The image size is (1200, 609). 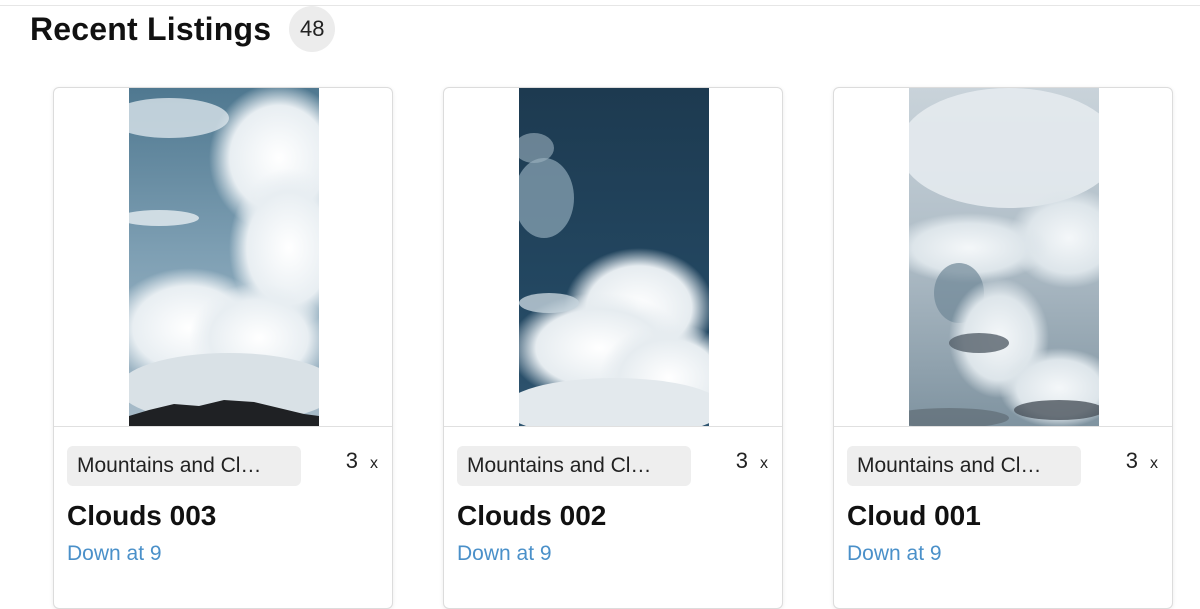 I want to click on listing-title: Clouds 002, so click(x=531, y=516).